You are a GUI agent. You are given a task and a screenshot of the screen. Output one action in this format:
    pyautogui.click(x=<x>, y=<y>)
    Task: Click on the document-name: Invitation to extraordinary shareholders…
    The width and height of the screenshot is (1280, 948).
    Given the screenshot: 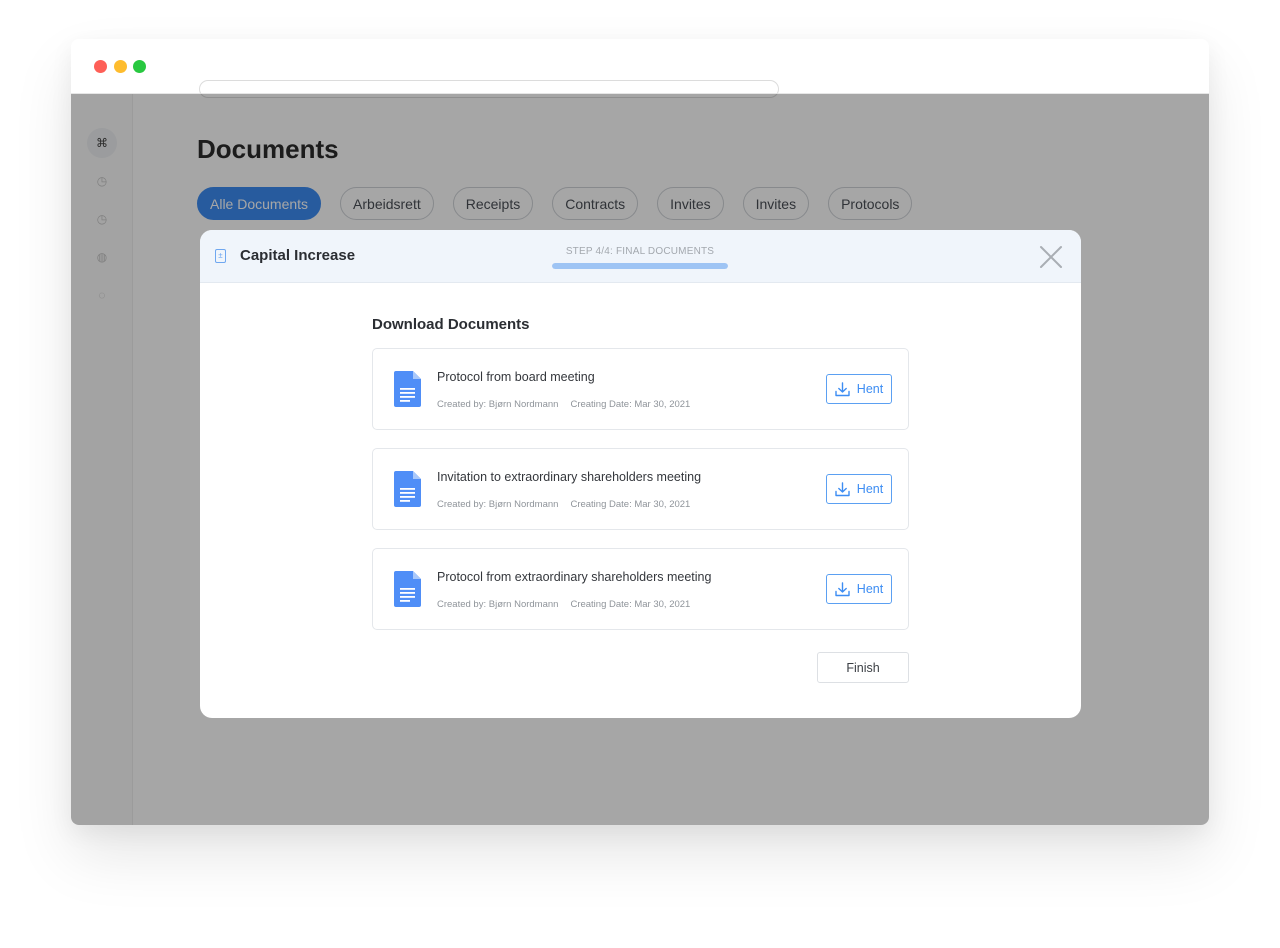 What is the action you would take?
    pyautogui.click(x=569, y=477)
    